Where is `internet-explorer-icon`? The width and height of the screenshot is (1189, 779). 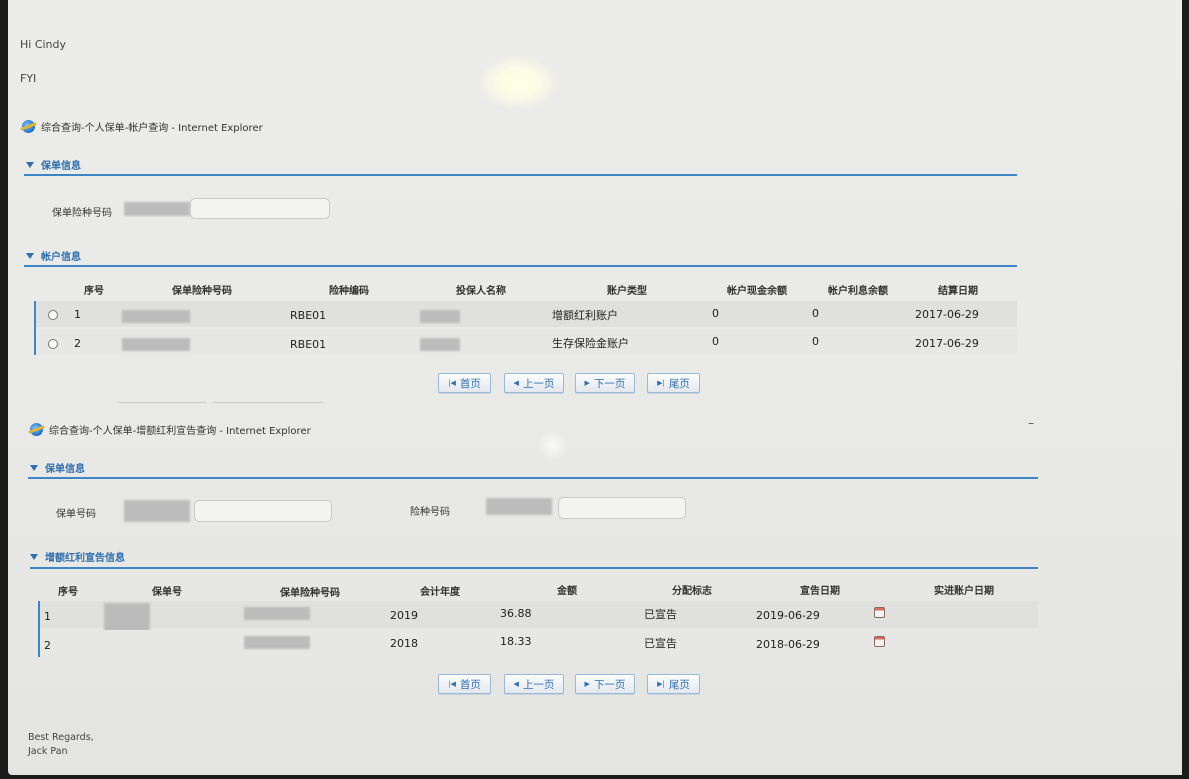 internet-explorer-icon is located at coordinates (28, 126).